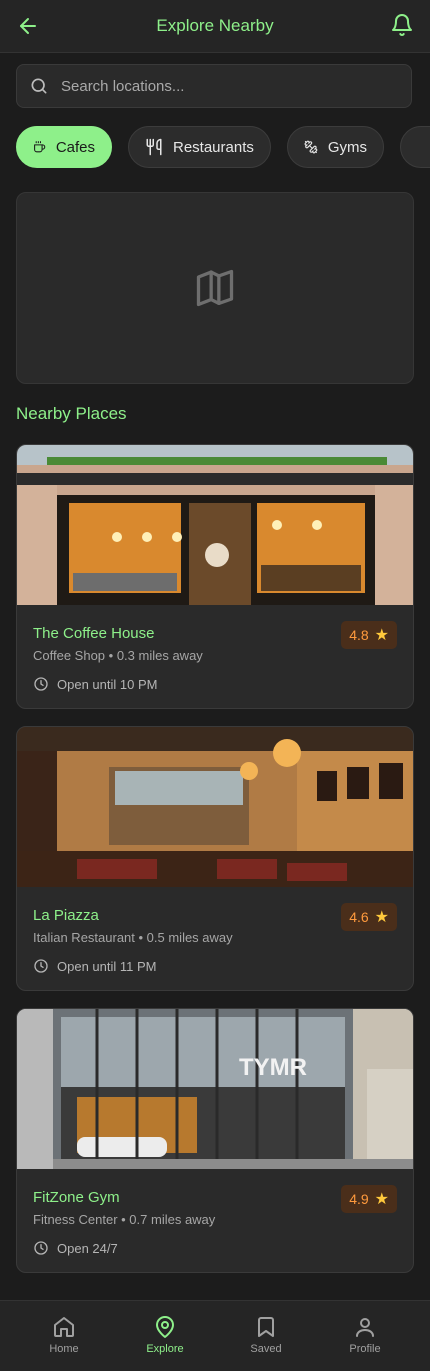 This screenshot has width=430, height=1371. I want to click on chip-cafes: Cafes, so click(64, 147).